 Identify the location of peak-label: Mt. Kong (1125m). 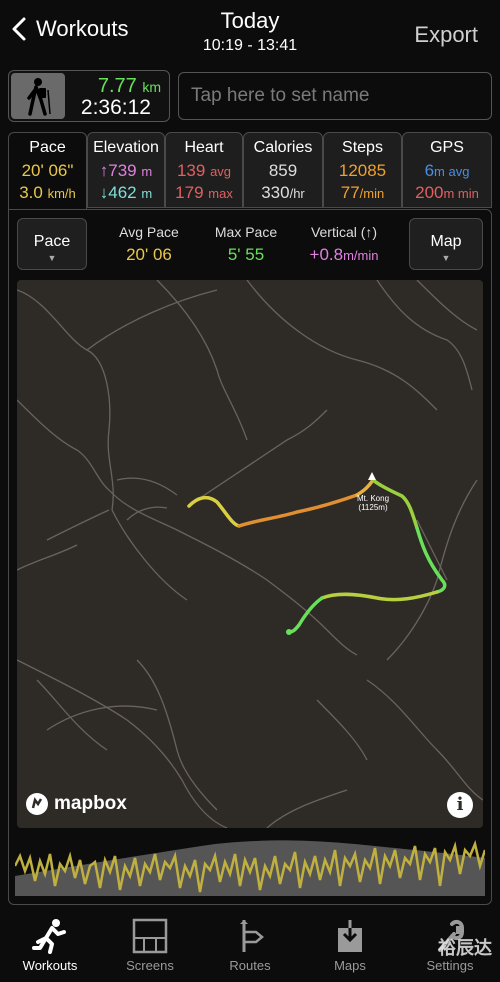
(373, 503).